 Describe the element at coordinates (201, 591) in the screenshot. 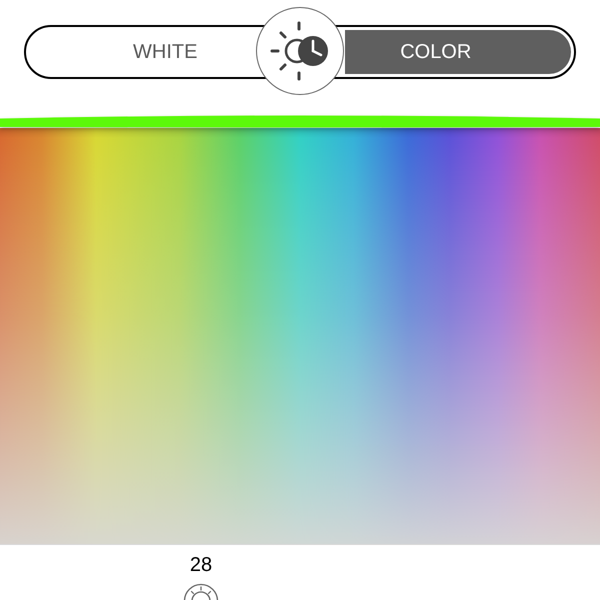

I see `dial-icon` at that location.